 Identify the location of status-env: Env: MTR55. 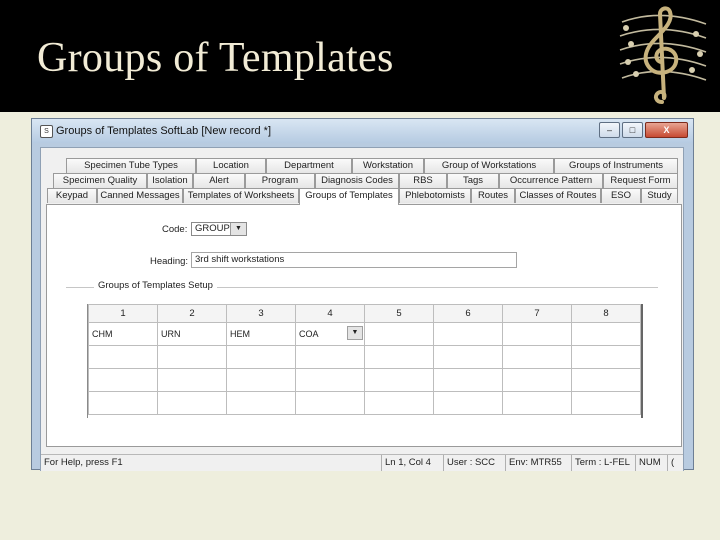
(538, 463).